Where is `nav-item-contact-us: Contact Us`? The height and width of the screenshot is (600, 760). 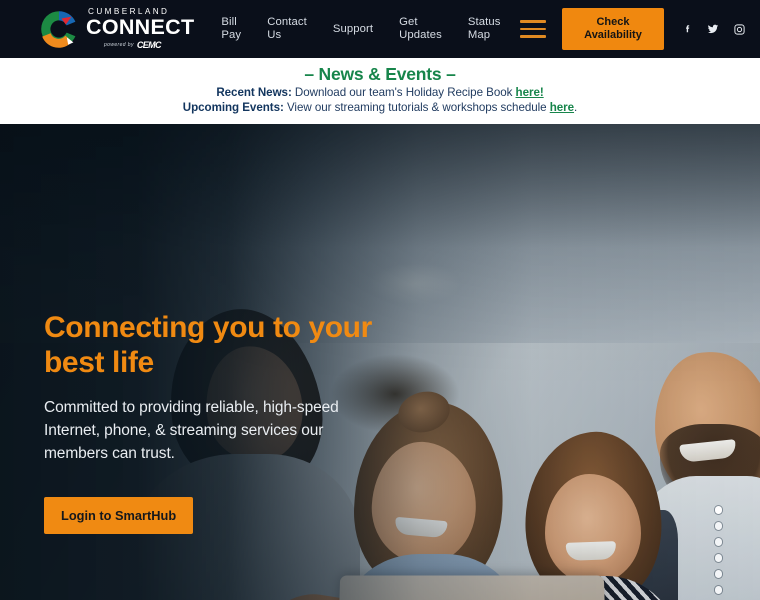 nav-item-contact-us: Contact Us is located at coordinates (287, 29).